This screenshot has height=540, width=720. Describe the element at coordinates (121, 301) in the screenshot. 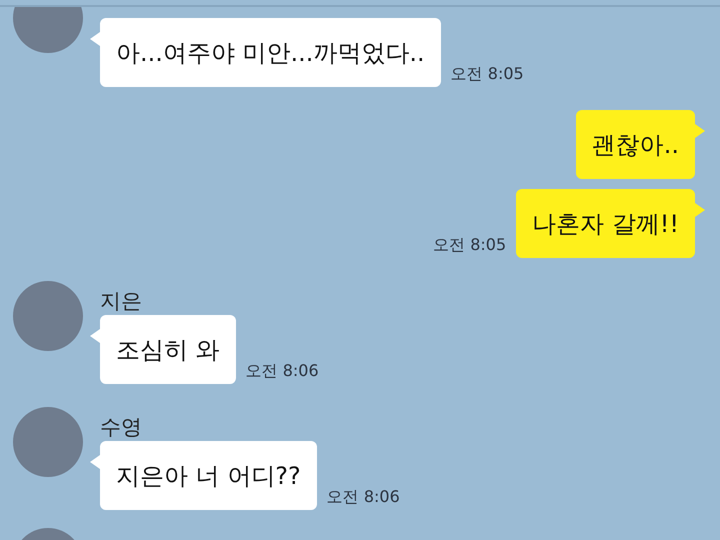

I see `sender-name: 지은` at that location.